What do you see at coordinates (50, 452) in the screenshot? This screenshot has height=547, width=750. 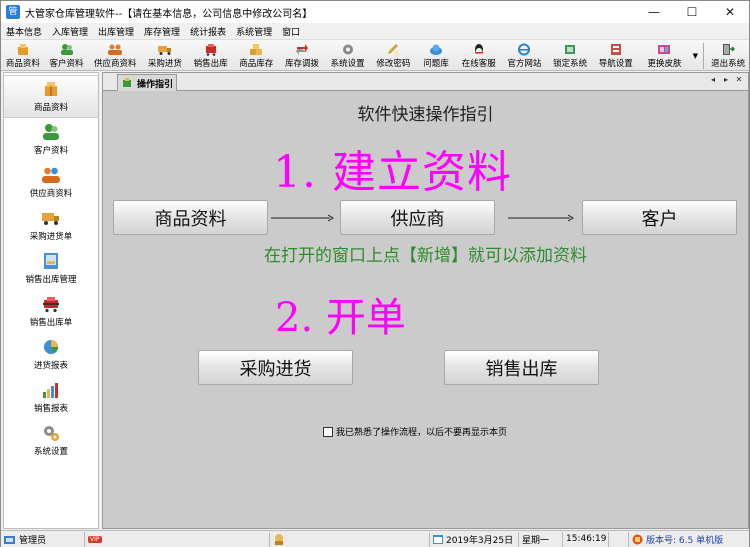 I see `nav-label: 系统设置` at bounding box center [50, 452].